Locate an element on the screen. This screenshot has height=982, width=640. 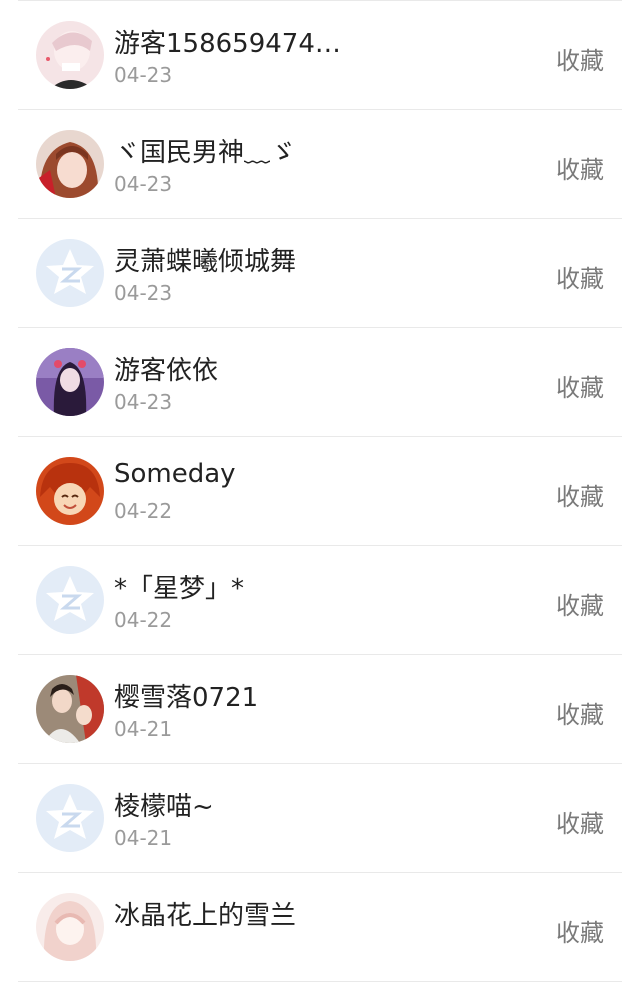
list-item: ヾ国民男神﹏ゞ 04-23 收藏 is located at coordinates (320, 164).